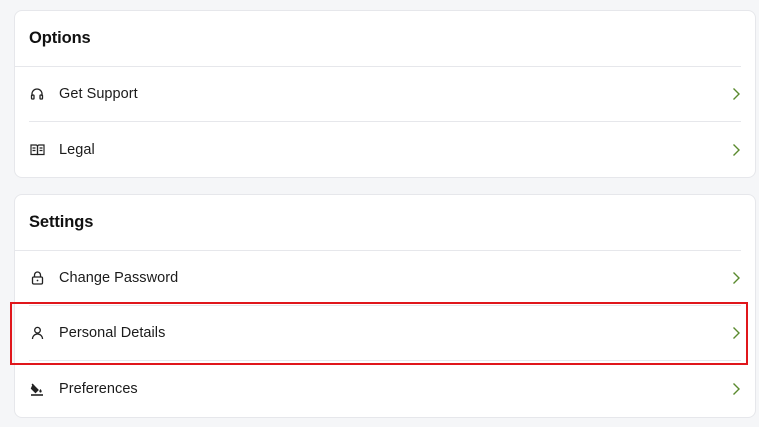 Image resolution: width=759 pixels, height=427 pixels. I want to click on personal-details-label: Personal Details, so click(112, 333).